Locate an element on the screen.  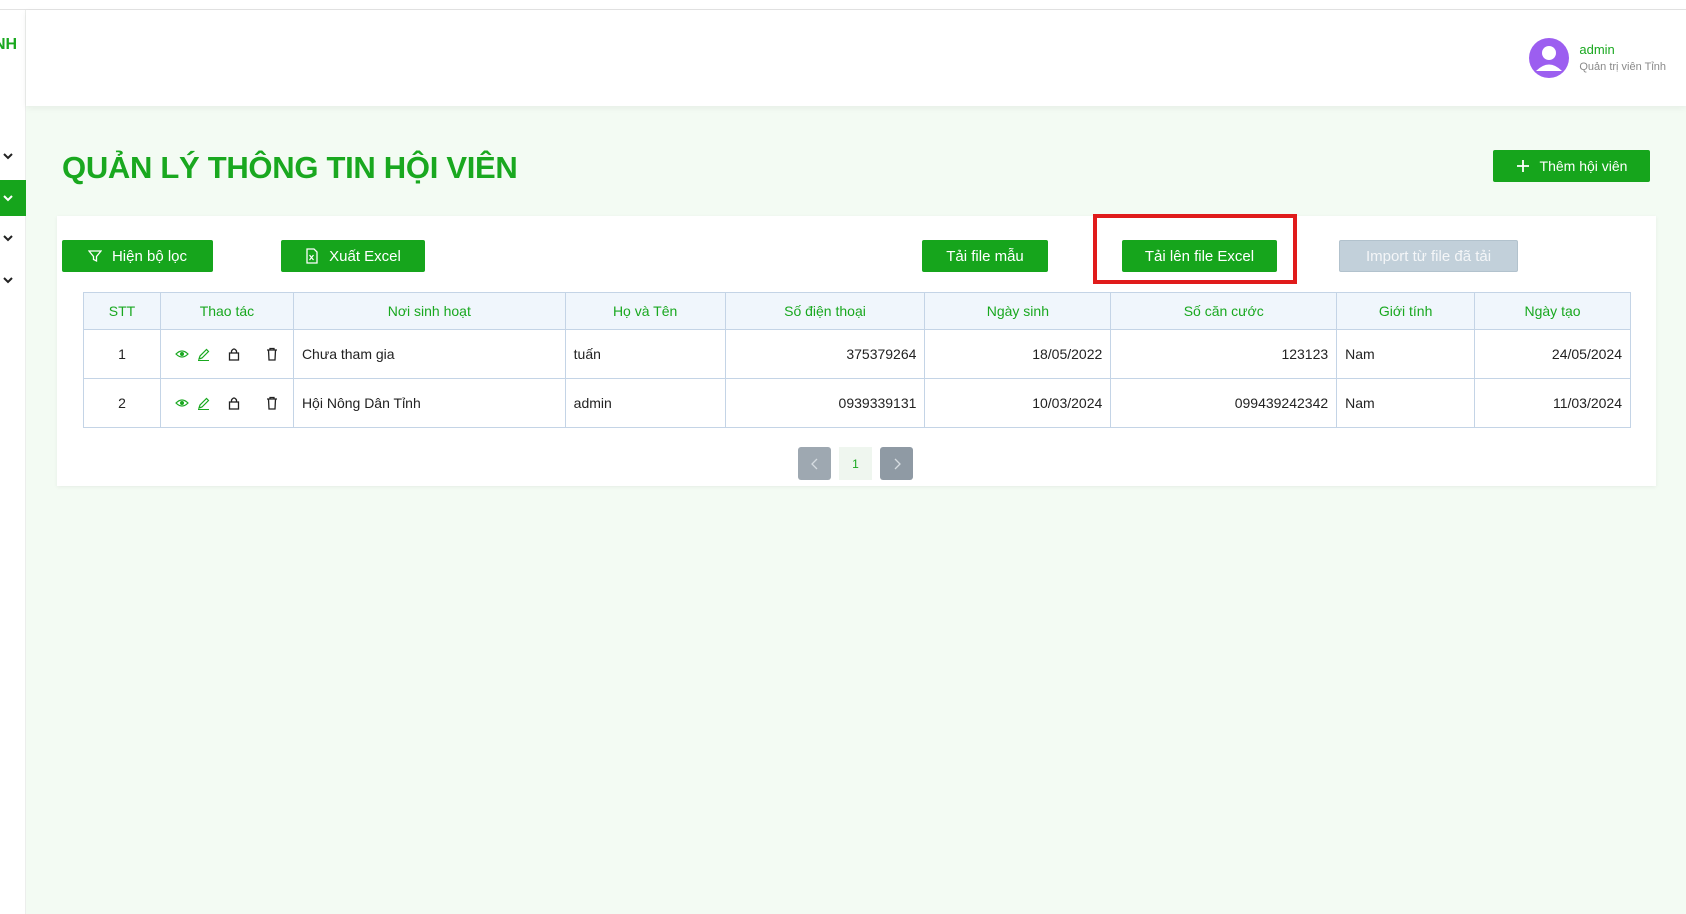
filter-icon is located at coordinates (94, 256).